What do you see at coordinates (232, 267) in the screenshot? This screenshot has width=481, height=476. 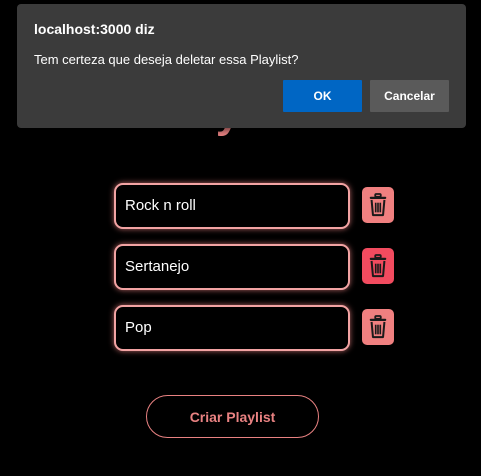 I see `playlist-name-field: Sertanejo` at bounding box center [232, 267].